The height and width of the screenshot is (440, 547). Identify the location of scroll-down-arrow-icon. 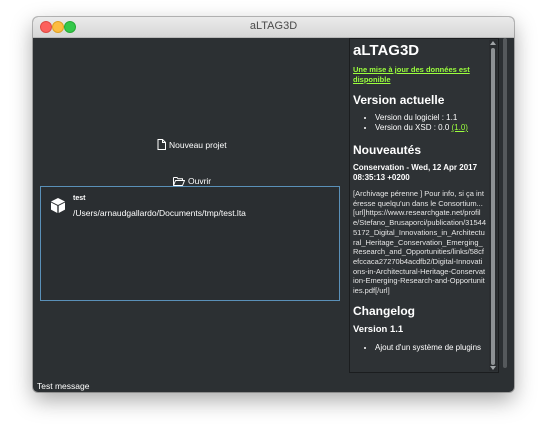
(493, 368).